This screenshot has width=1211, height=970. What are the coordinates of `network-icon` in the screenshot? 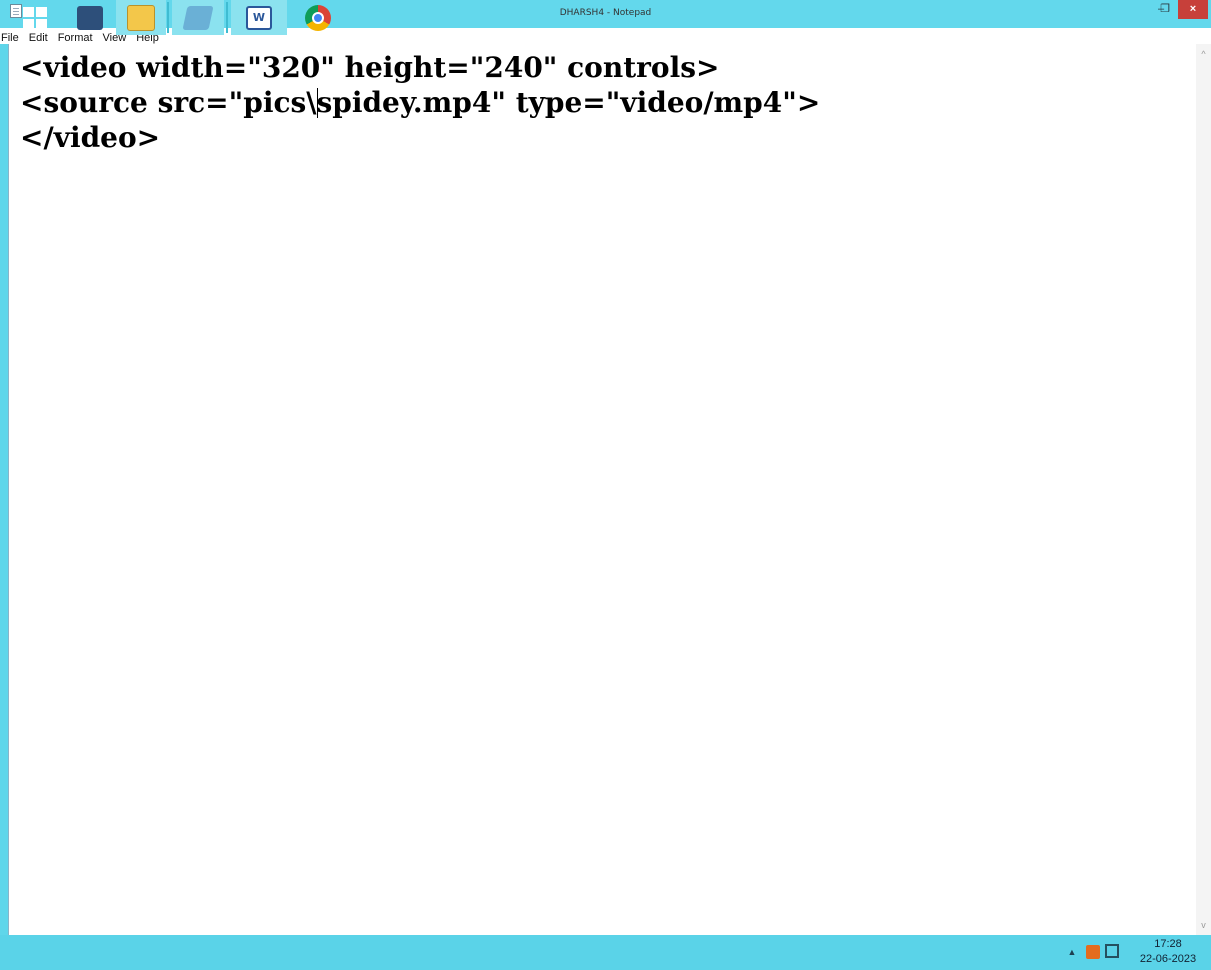 It's located at (1112, 951).